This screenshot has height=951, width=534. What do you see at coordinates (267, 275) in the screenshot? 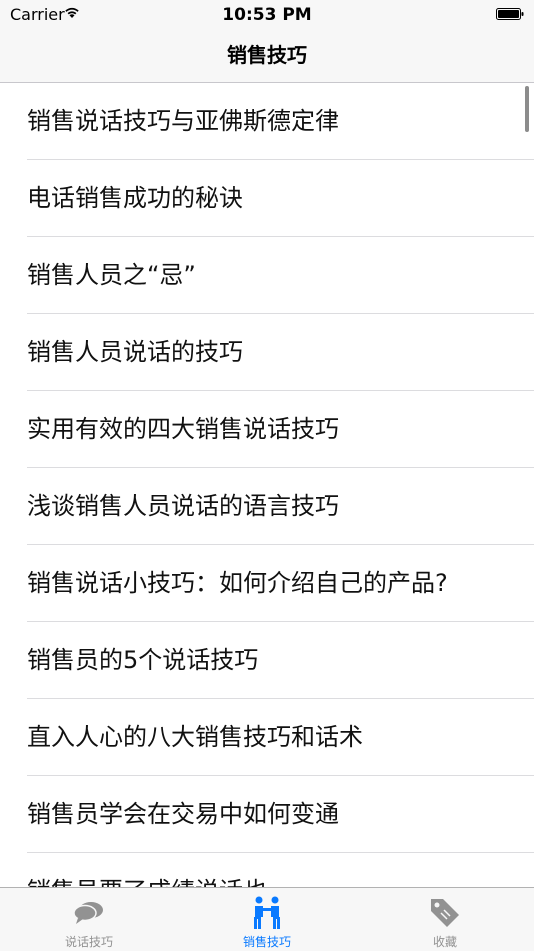
I see `list-item: 销售人员之“忌”` at bounding box center [267, 275].